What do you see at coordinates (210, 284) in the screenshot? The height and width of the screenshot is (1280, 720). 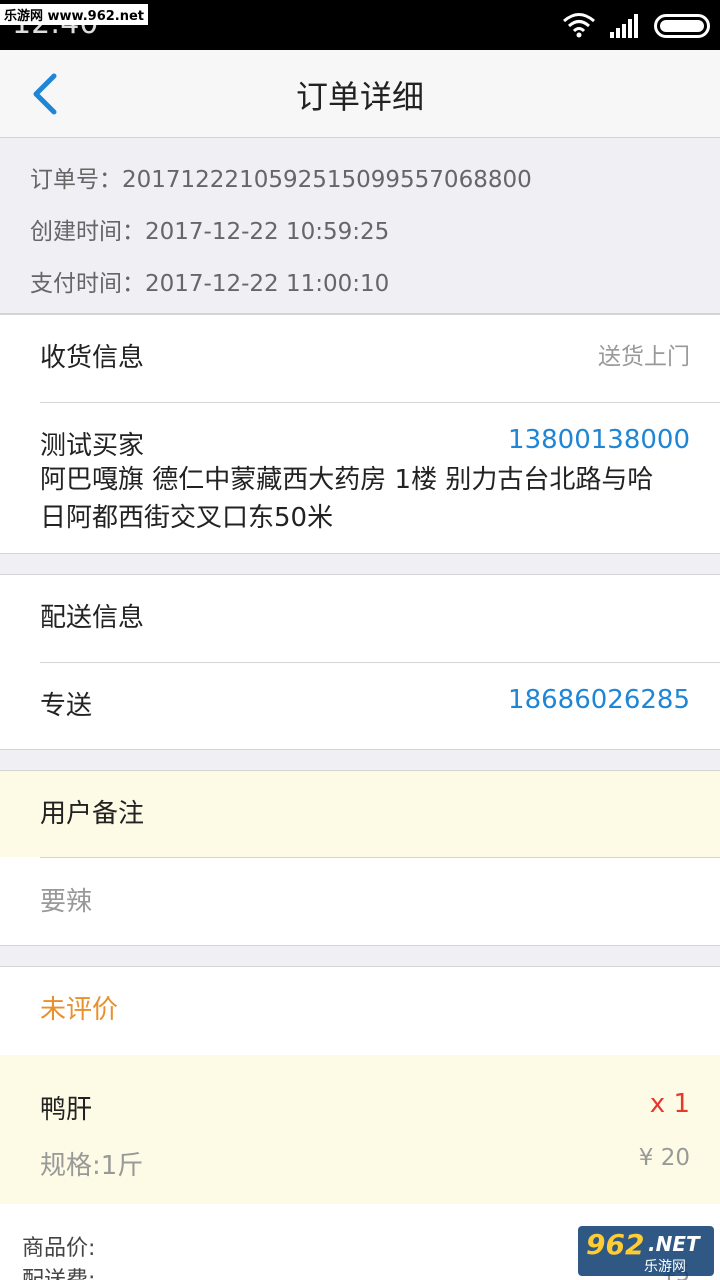 I see `order-paid-time: 支付时间：2017-12-22 11:00:10` at bounding box center [210, 284].